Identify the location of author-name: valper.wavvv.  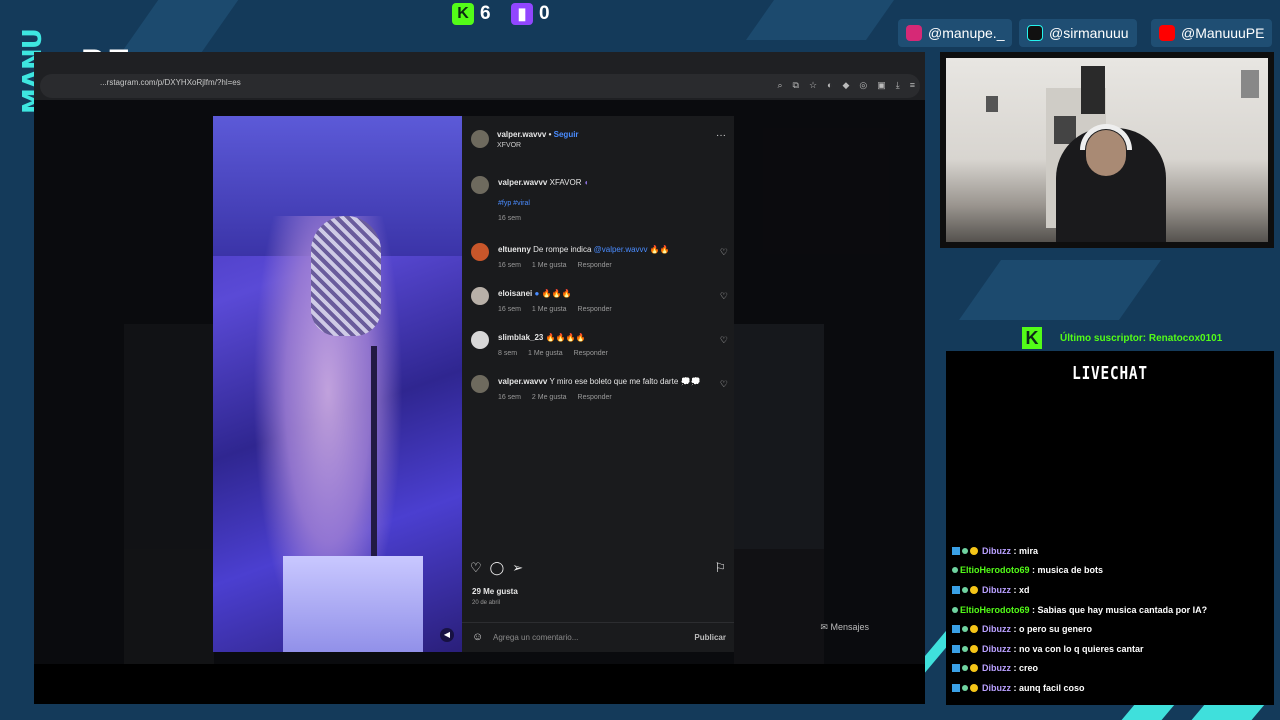
(521, 134).